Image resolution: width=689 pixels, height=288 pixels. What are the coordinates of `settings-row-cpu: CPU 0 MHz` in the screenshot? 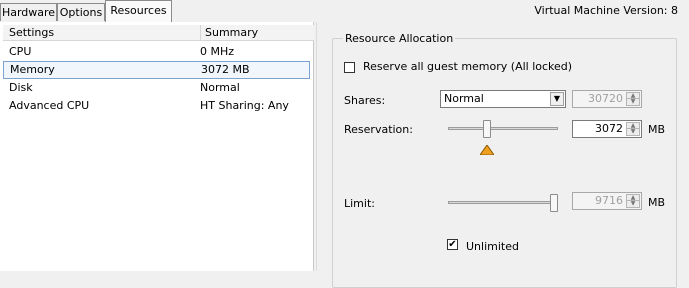 It's located at (156, 52).